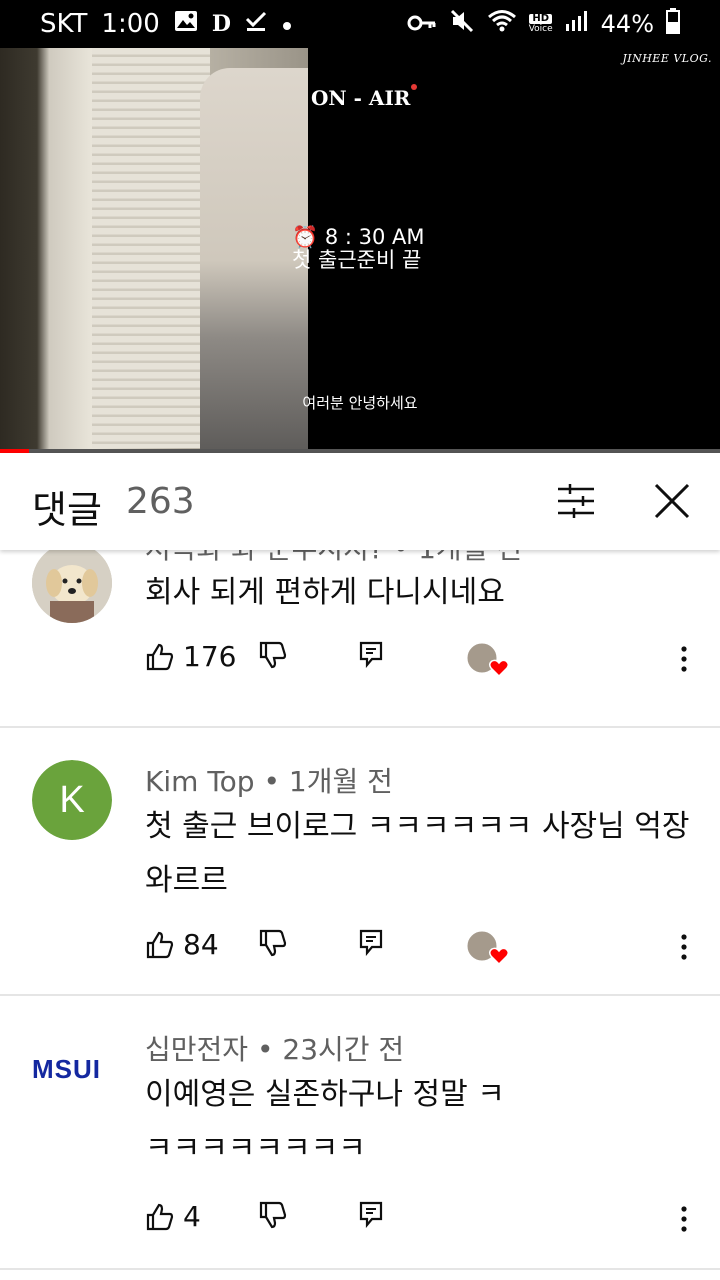 This screenshot has width=720, height=1280. What do you see at coordinates (256, 24) in the screenshot?
I see `download-check-icon` at bounding box center [256, 24].